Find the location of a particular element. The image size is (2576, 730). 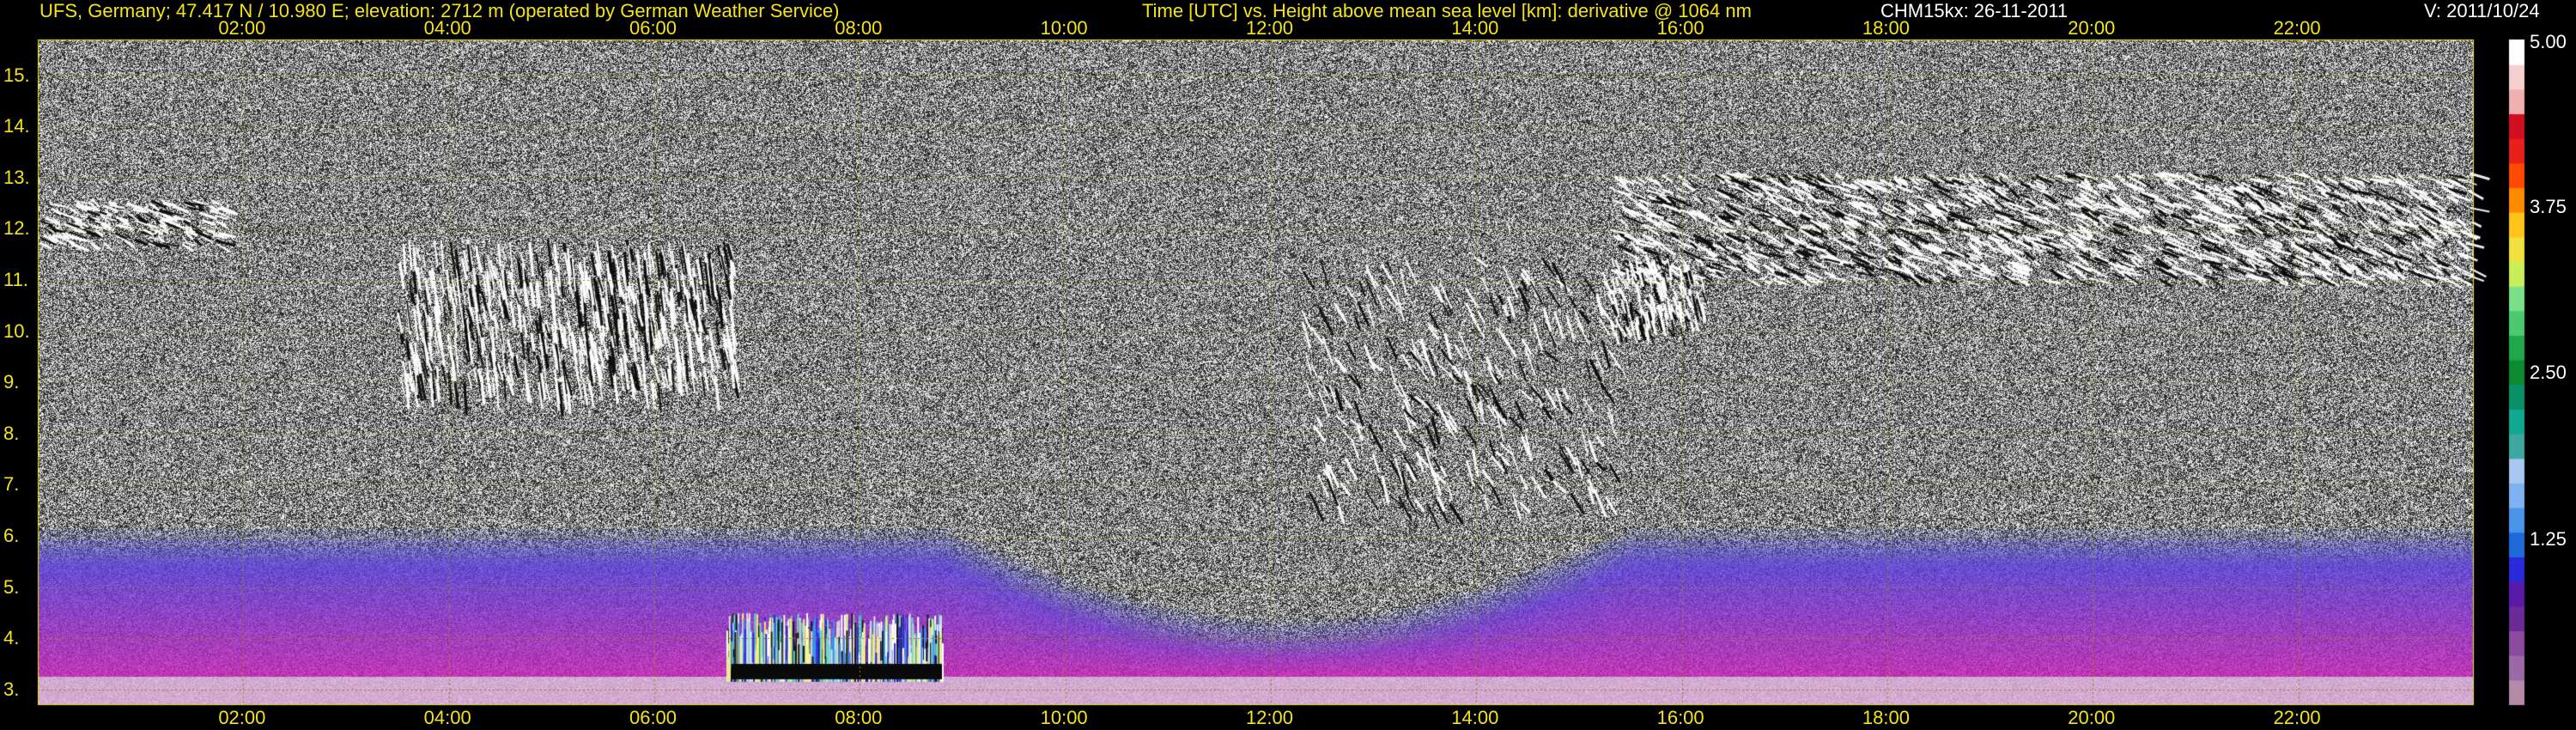

y-tick-label: 3. is located at coordinates (11, 689).